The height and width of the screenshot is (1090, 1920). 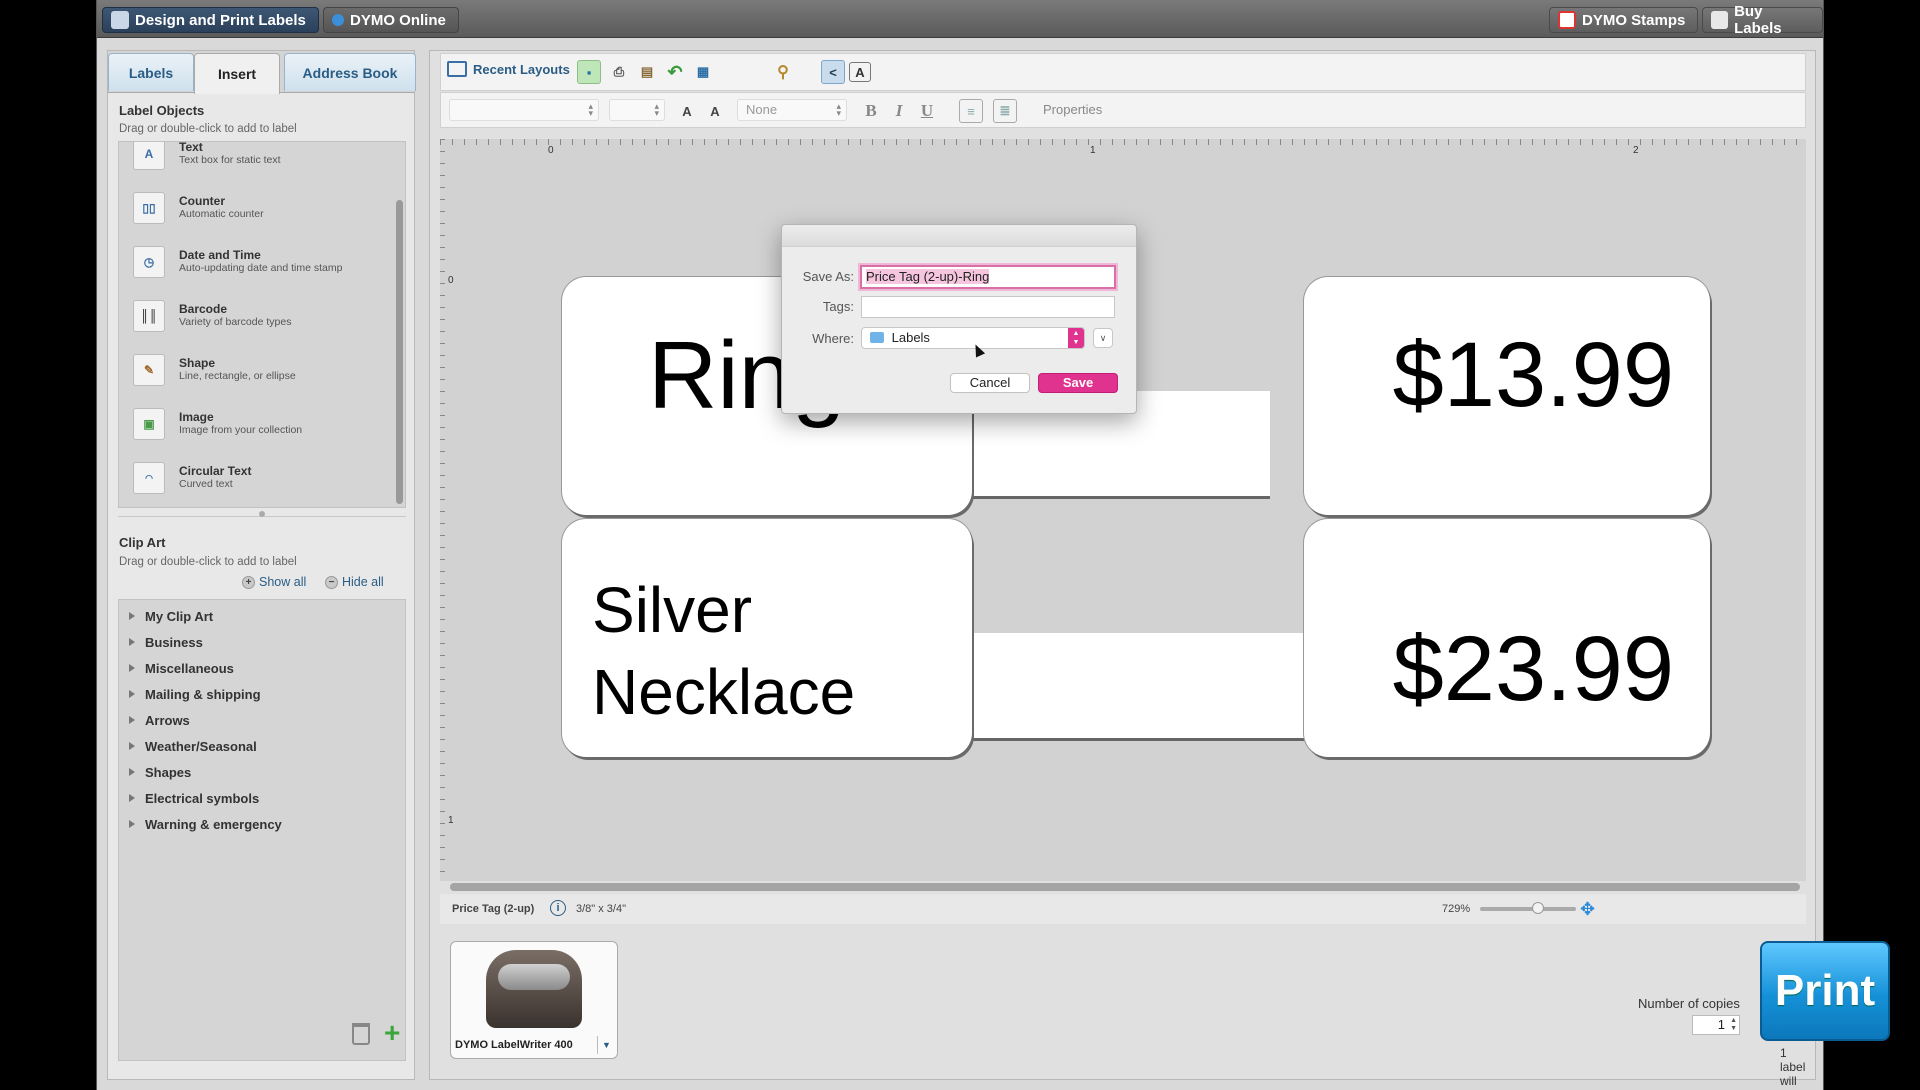 I want to click on buy-labels-button: Buy Labels, so click(x=1762, y=20).